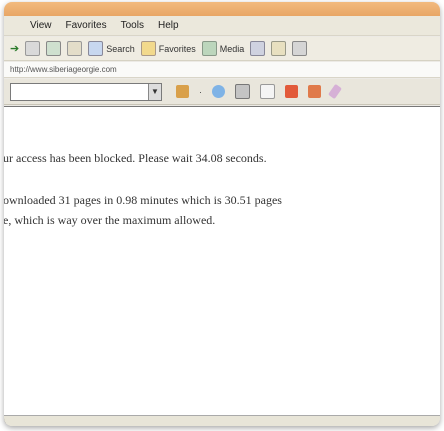  What do you see at coordinates (258, 48) in the screenshot?
I see `history-icon` at bounding box center [258, 48].